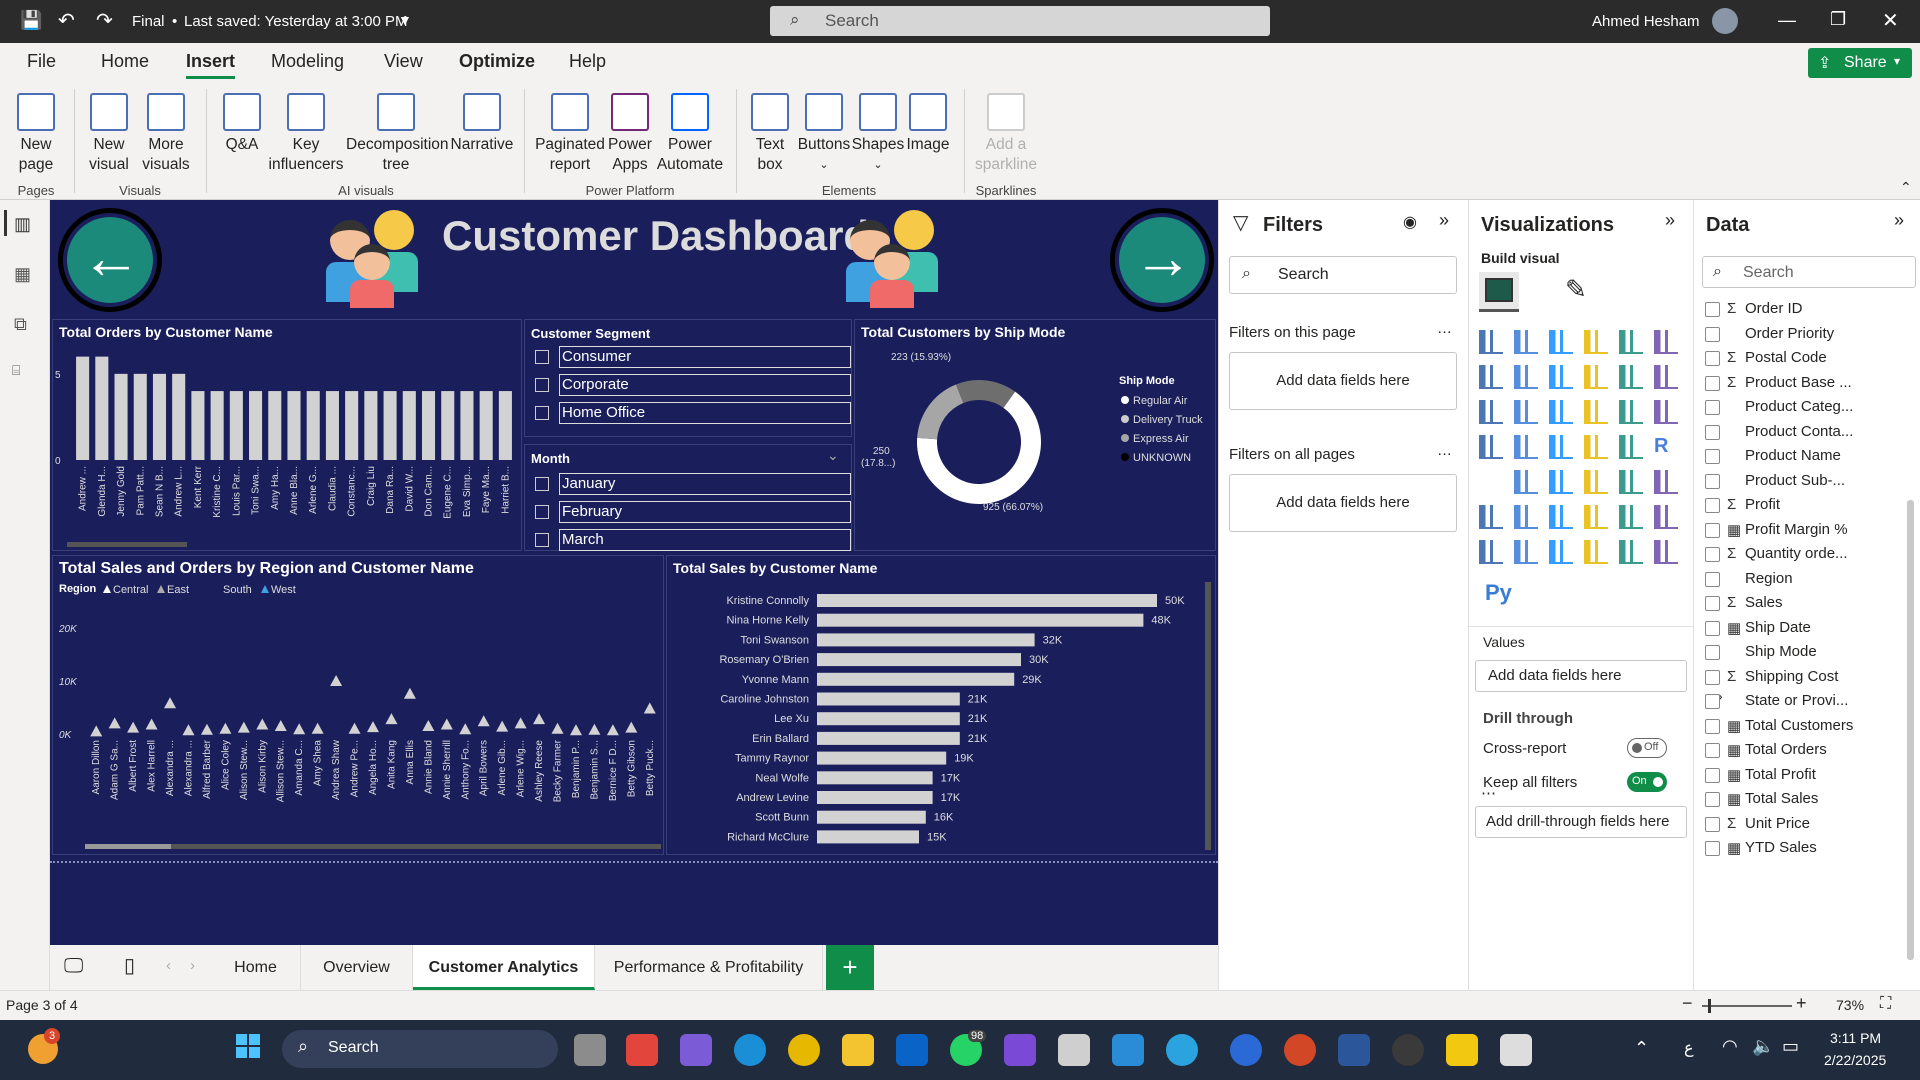  Describe the element at coordinates (1807, 653) in the screenshot. I see `data-field: Ship Mode` at that location.